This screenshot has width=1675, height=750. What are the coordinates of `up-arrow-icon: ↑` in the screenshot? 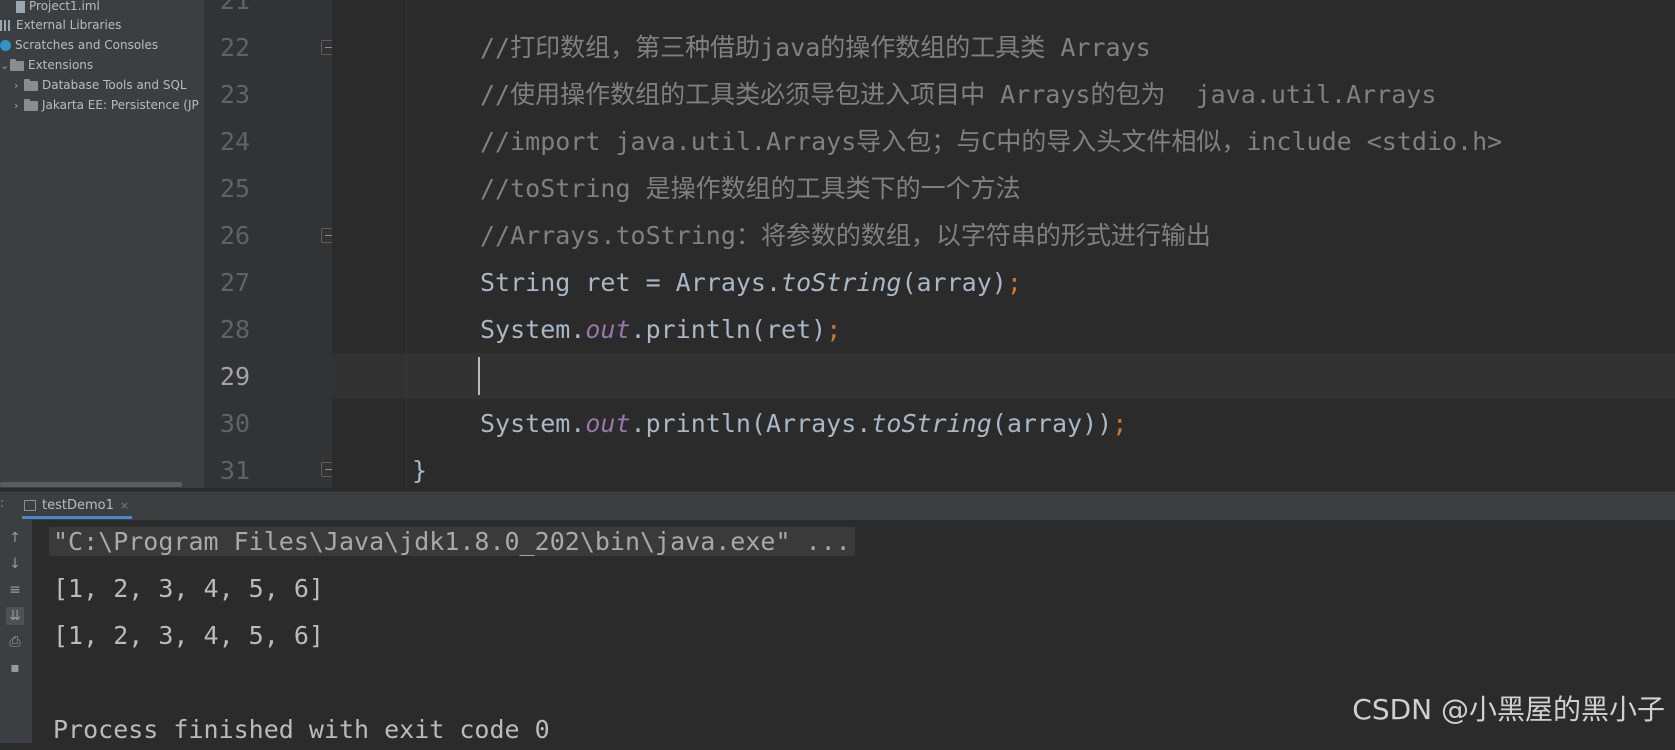 It's located at (15, 538).